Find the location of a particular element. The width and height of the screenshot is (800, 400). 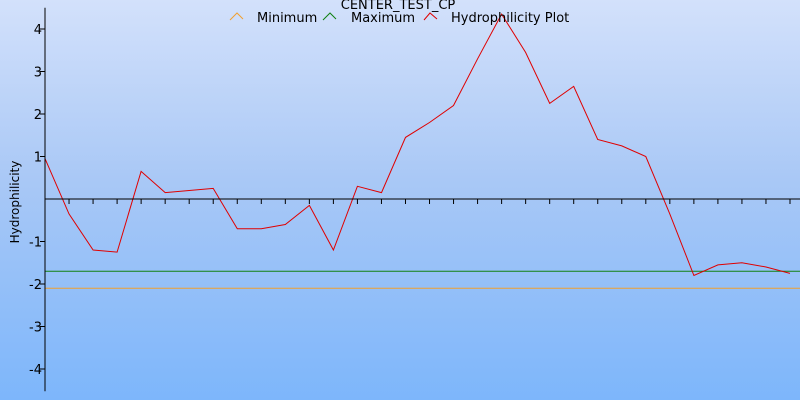

y-tick-label: 3 is located at coordinates (38, 73).